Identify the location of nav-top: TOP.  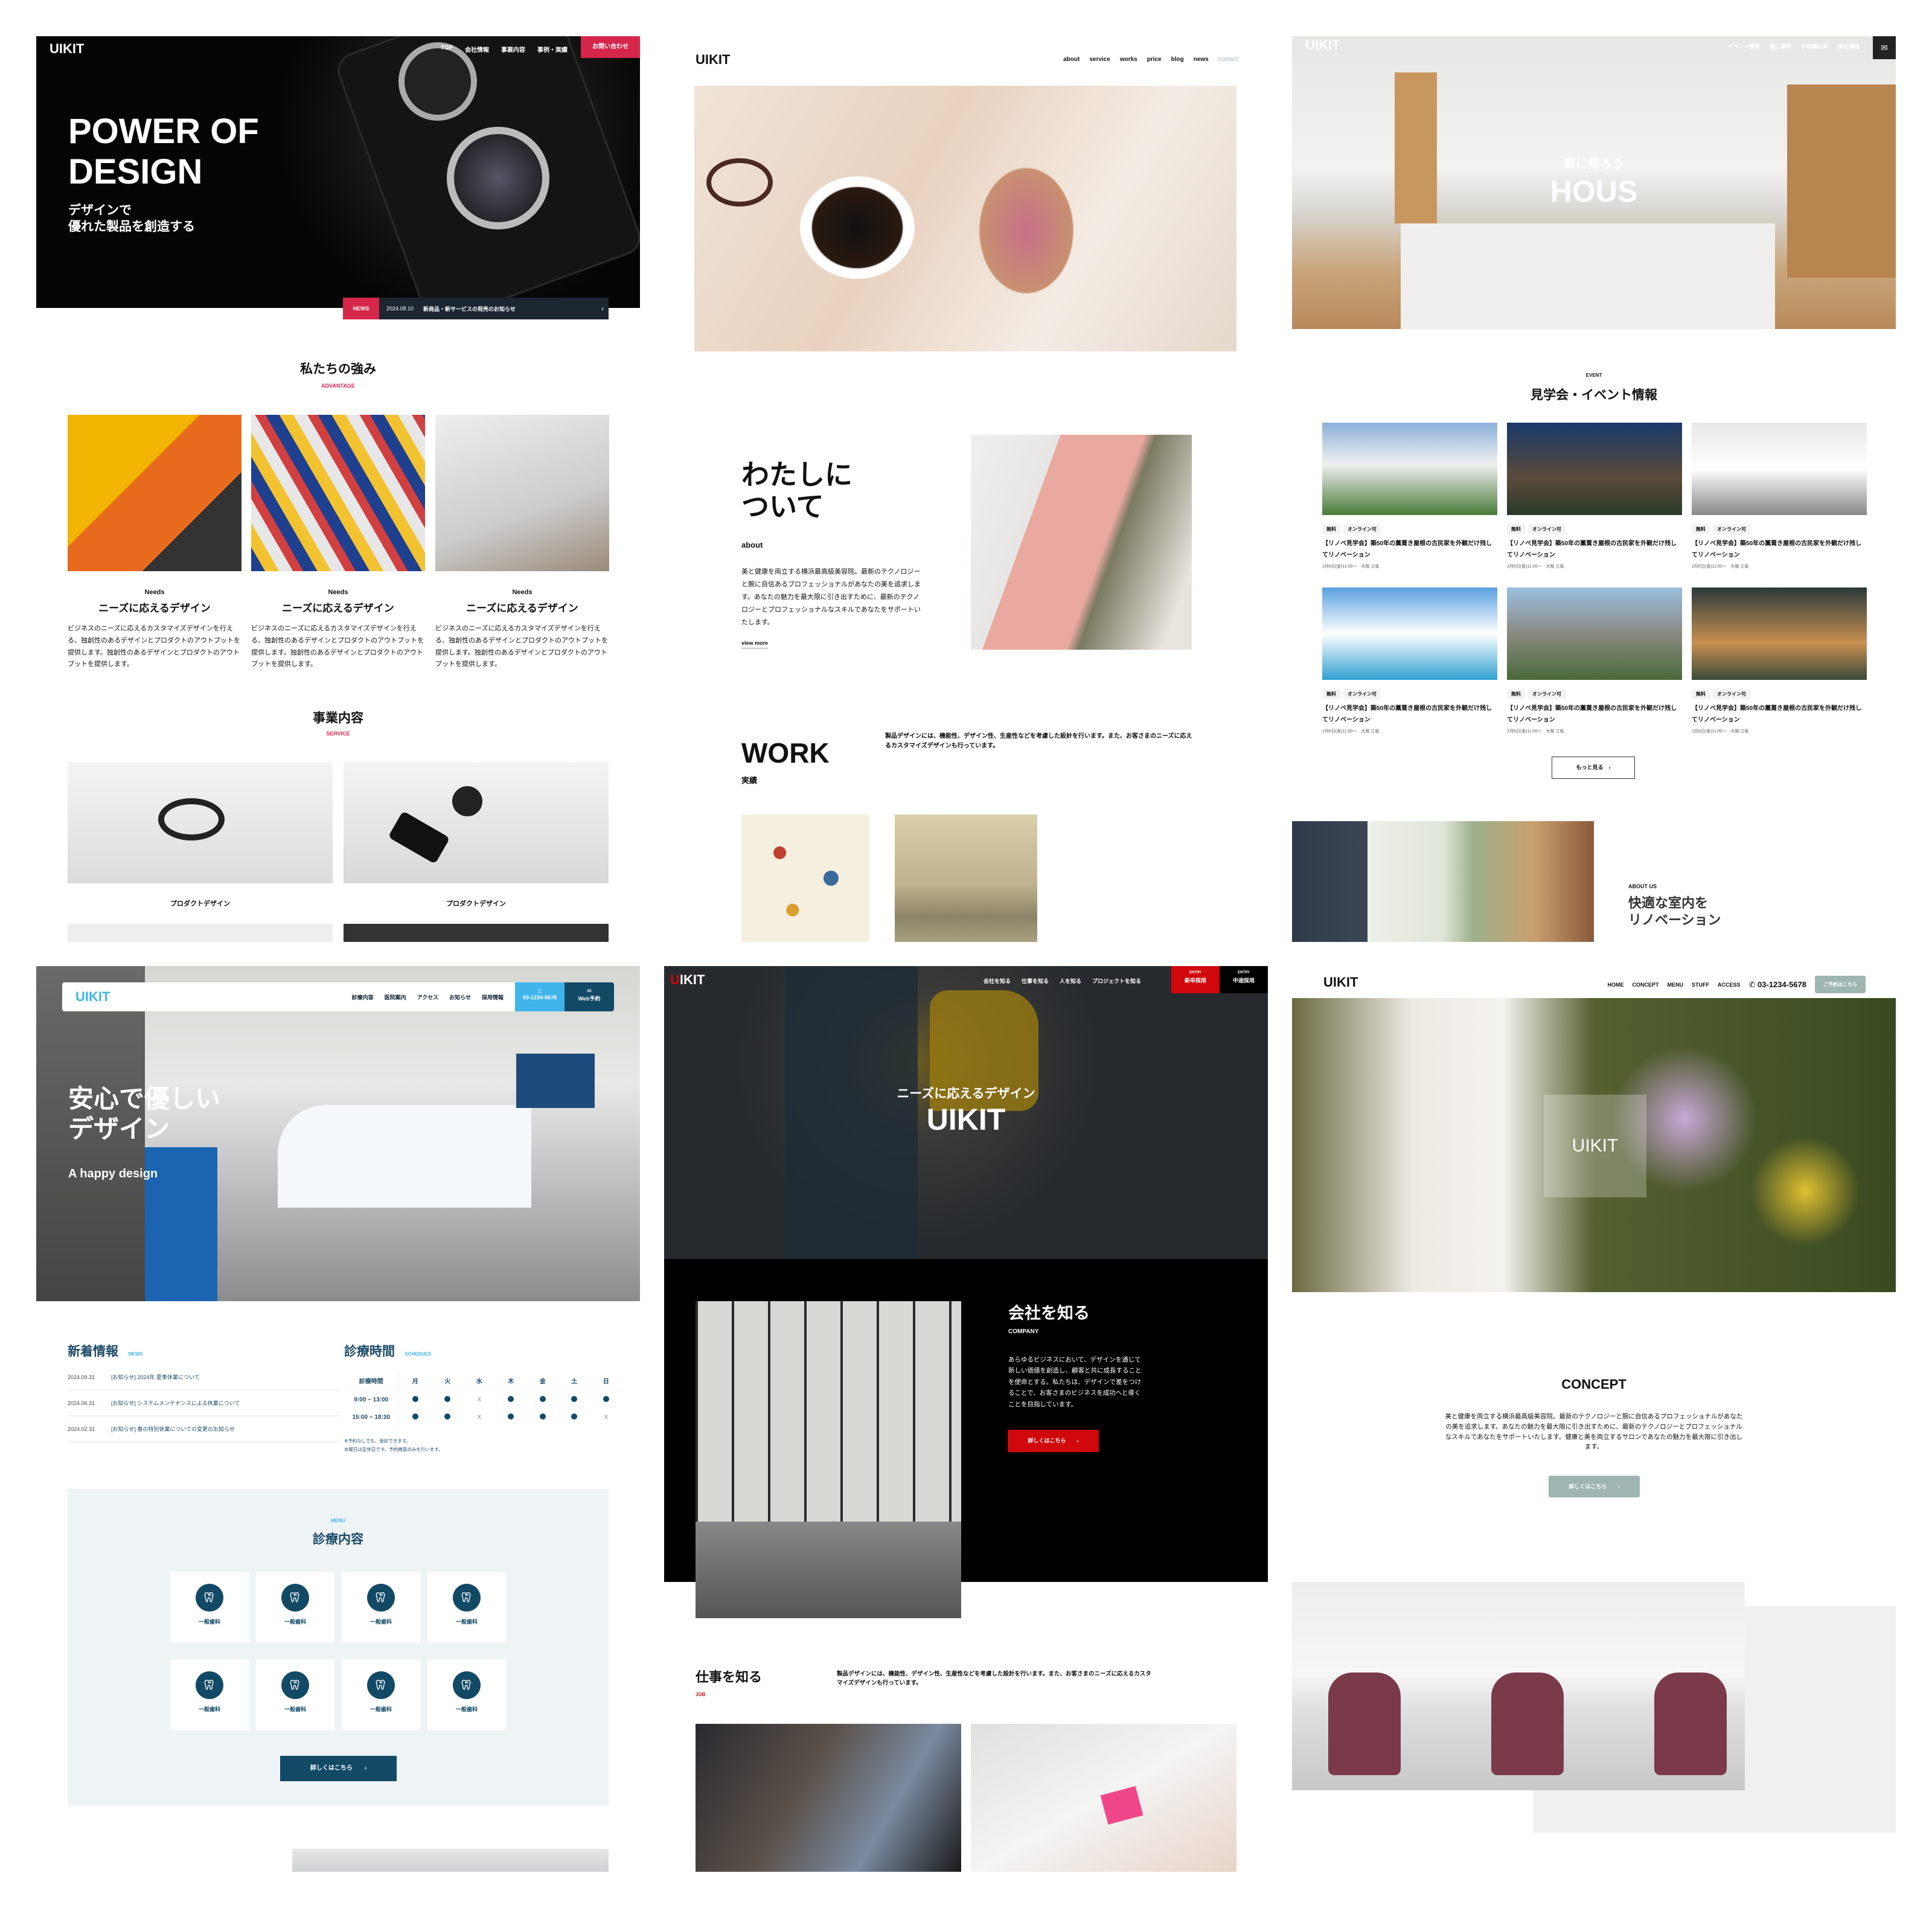
(447, 49).